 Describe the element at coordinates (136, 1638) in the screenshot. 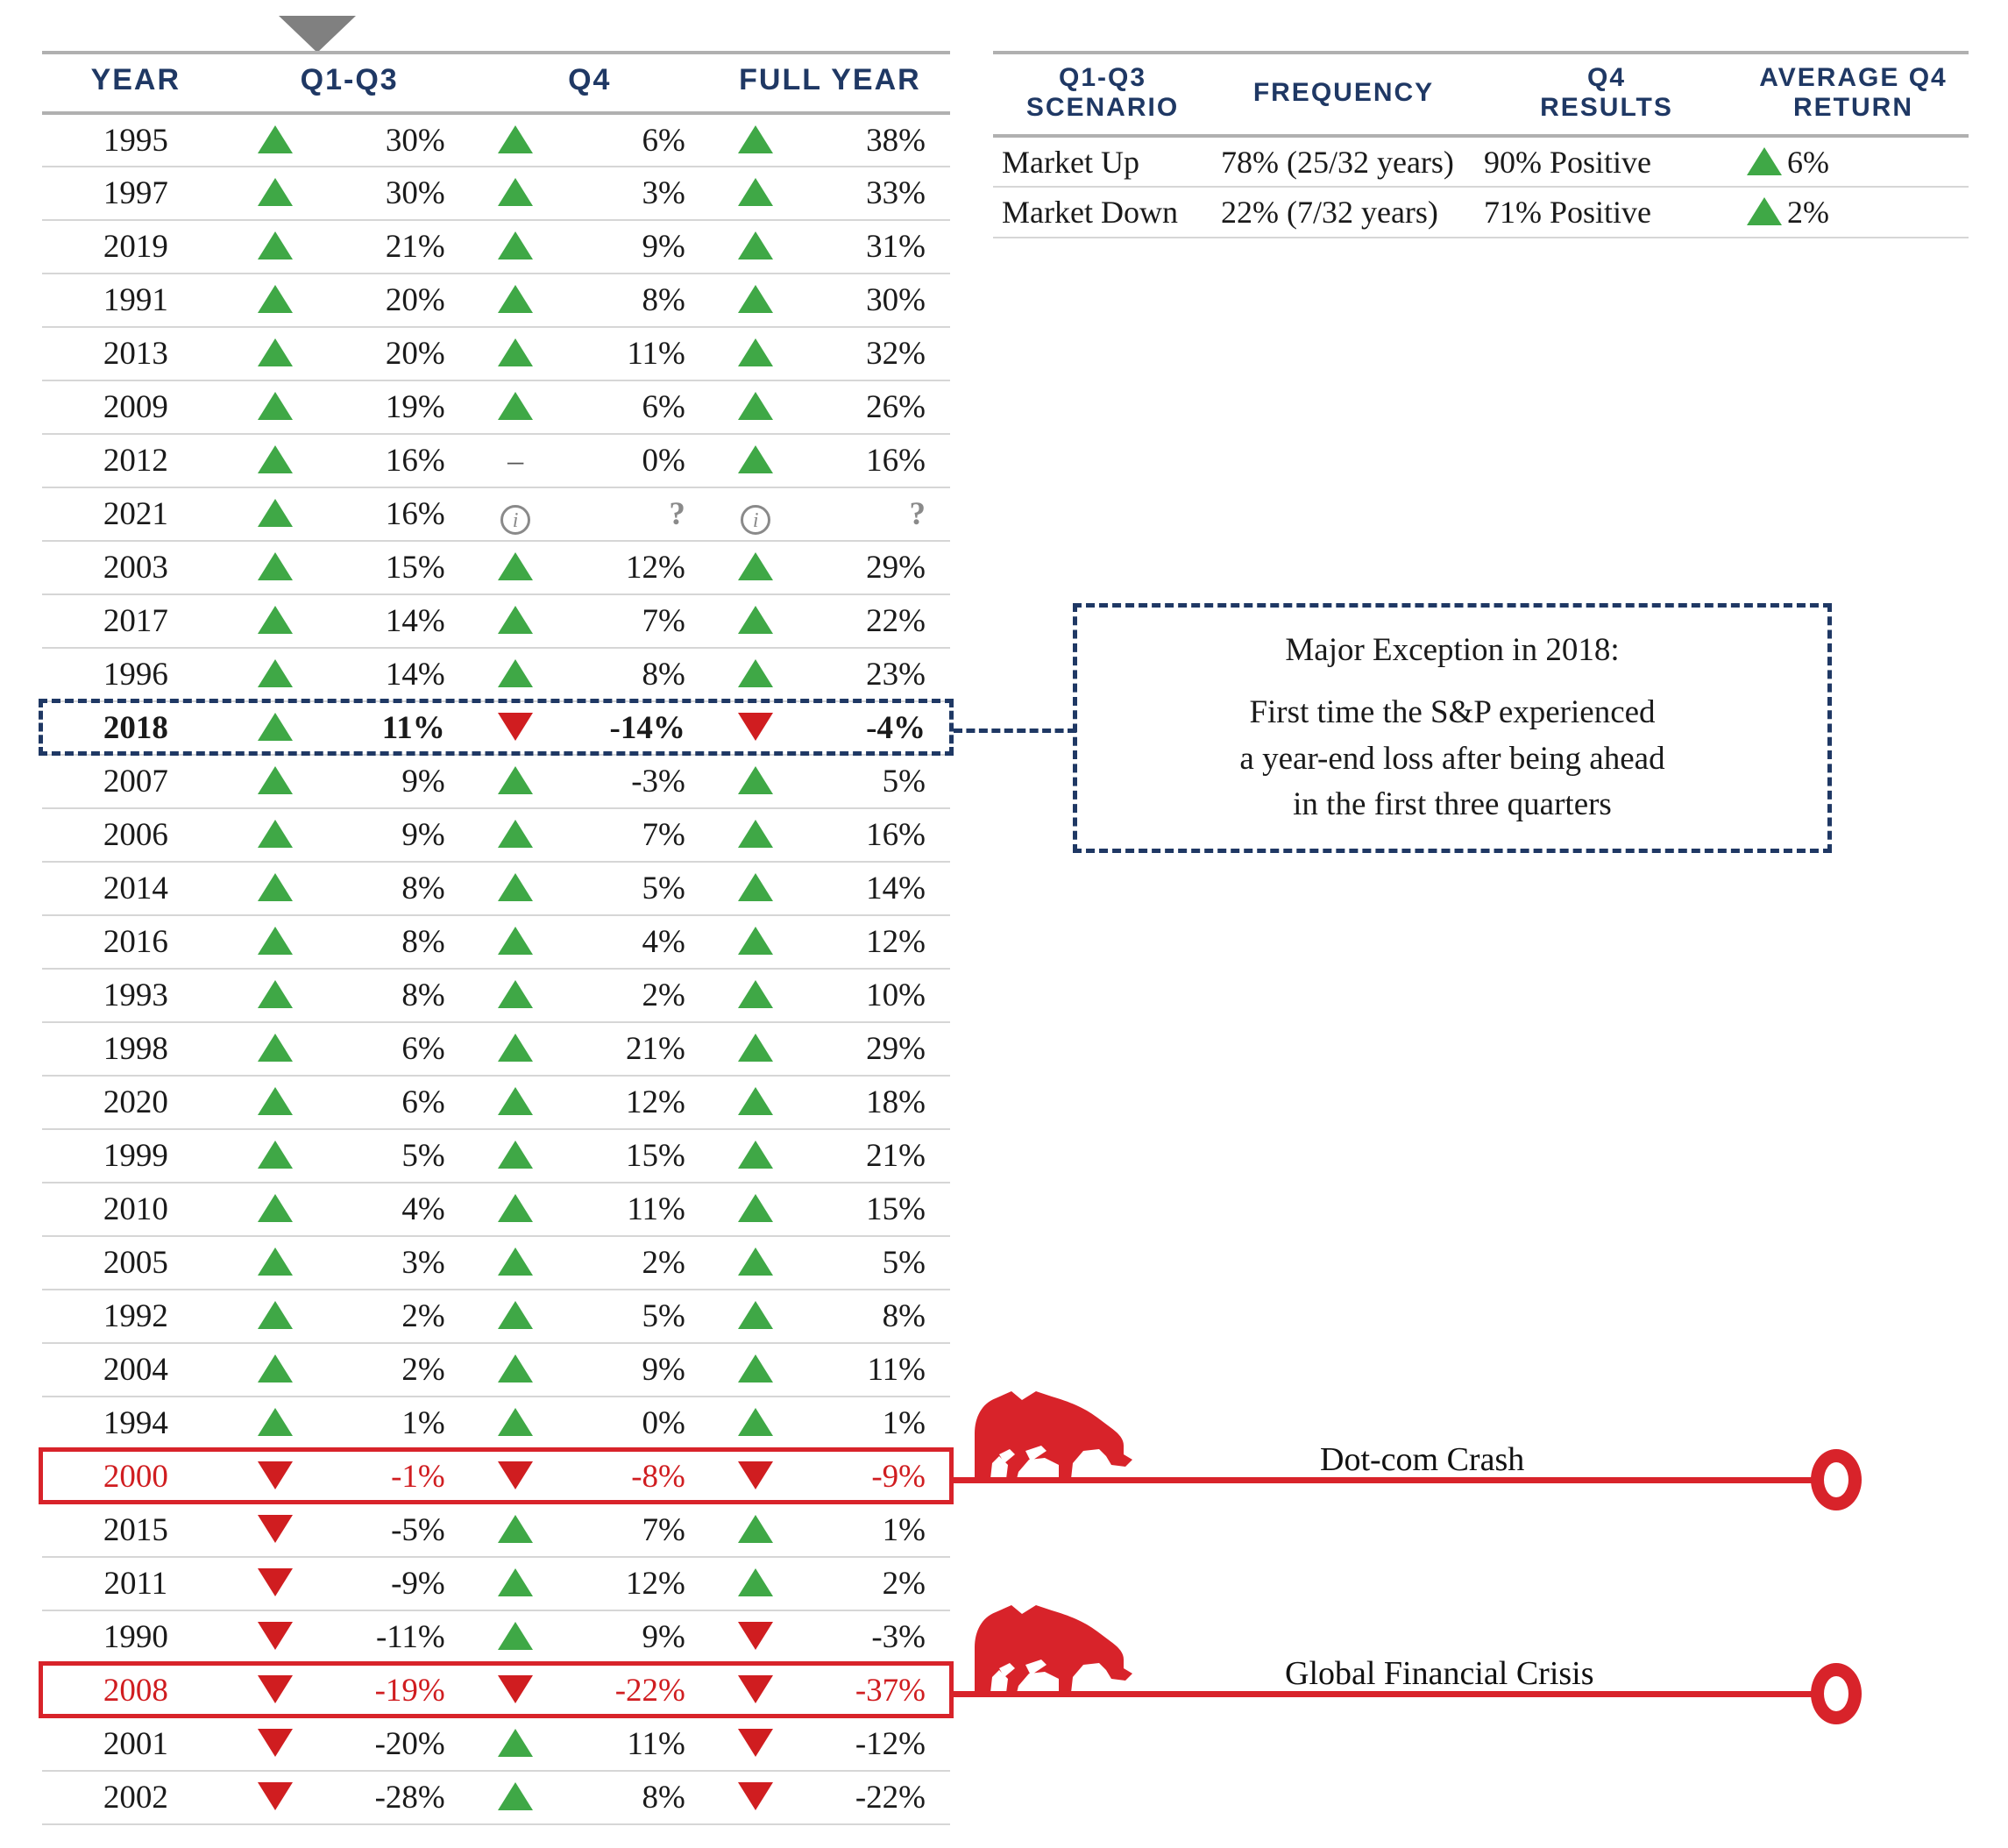

I see `cell-year: 1990` at that location.